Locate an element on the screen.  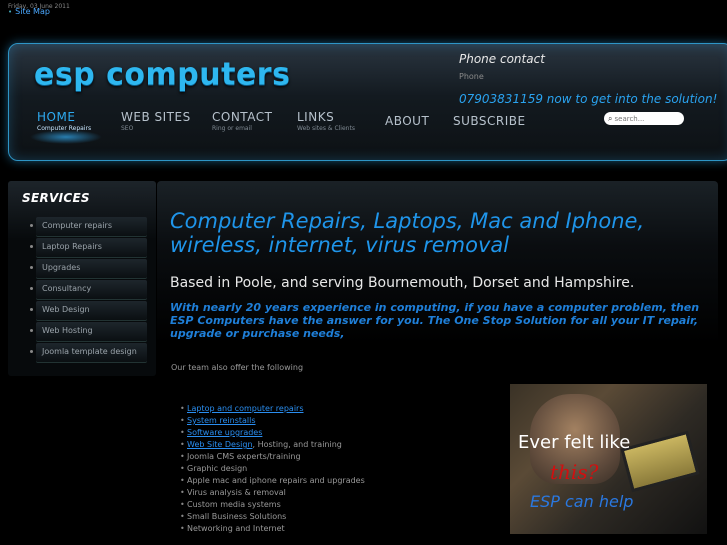
site-map-link: Site Map is located at coordinates (32, 11).